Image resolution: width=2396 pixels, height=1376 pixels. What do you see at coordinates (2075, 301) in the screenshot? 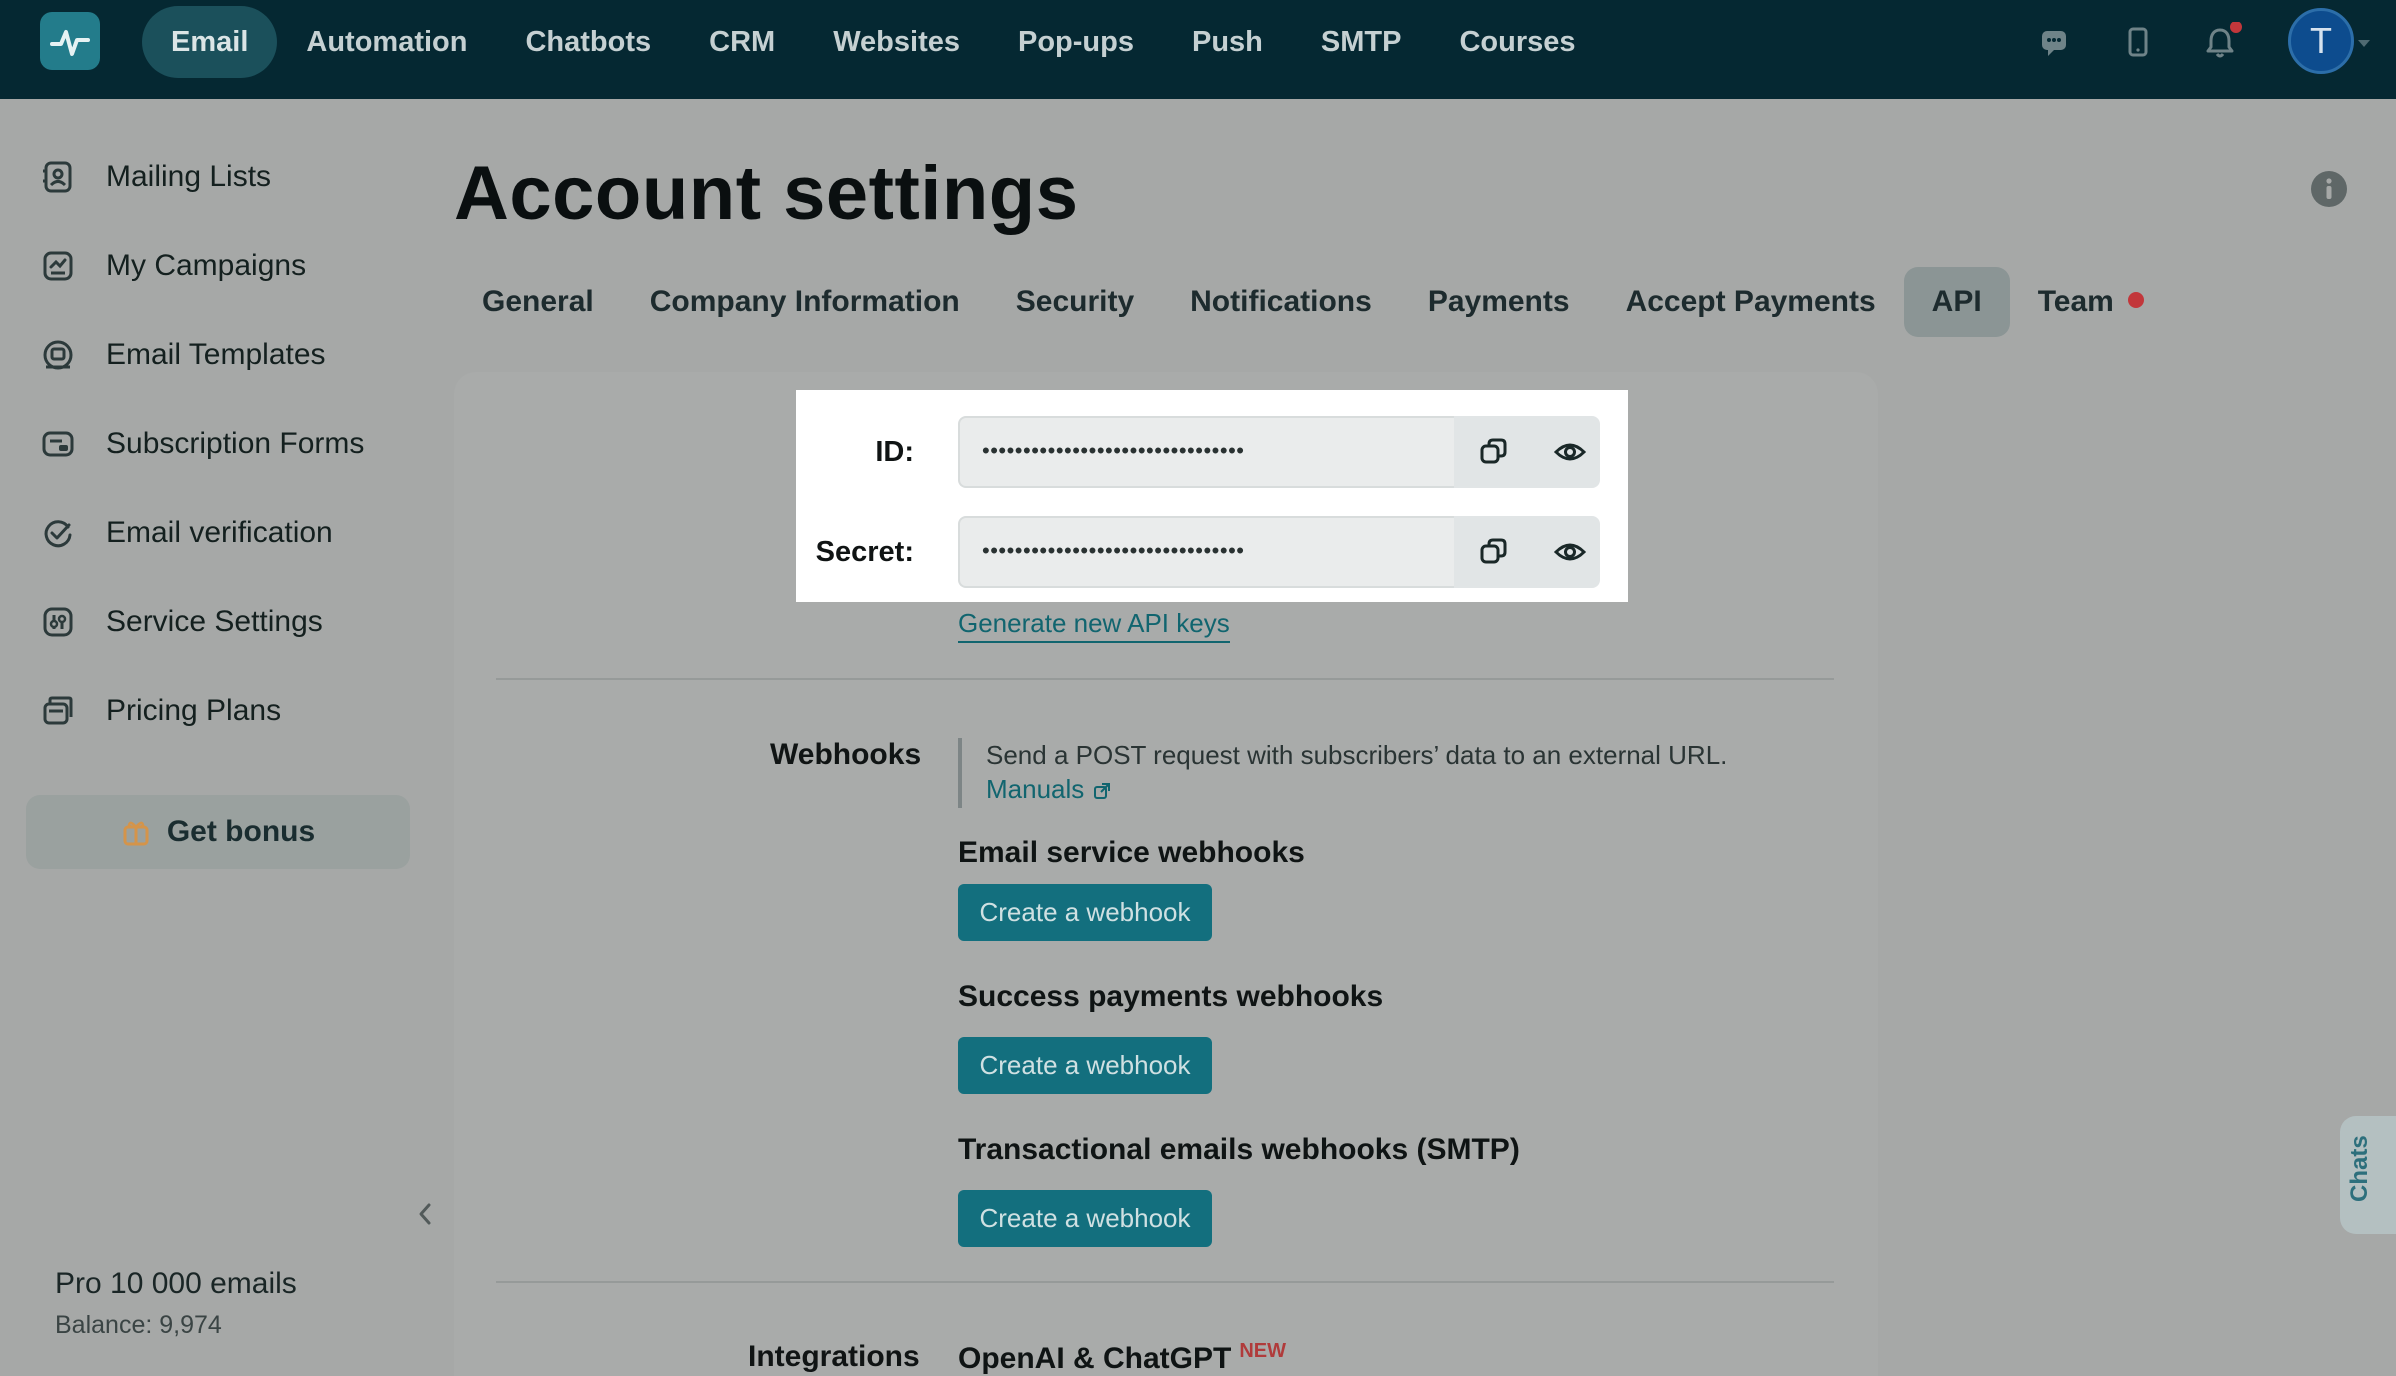
I see `tab-team-label: Team` at bounding box center [2075, 301].